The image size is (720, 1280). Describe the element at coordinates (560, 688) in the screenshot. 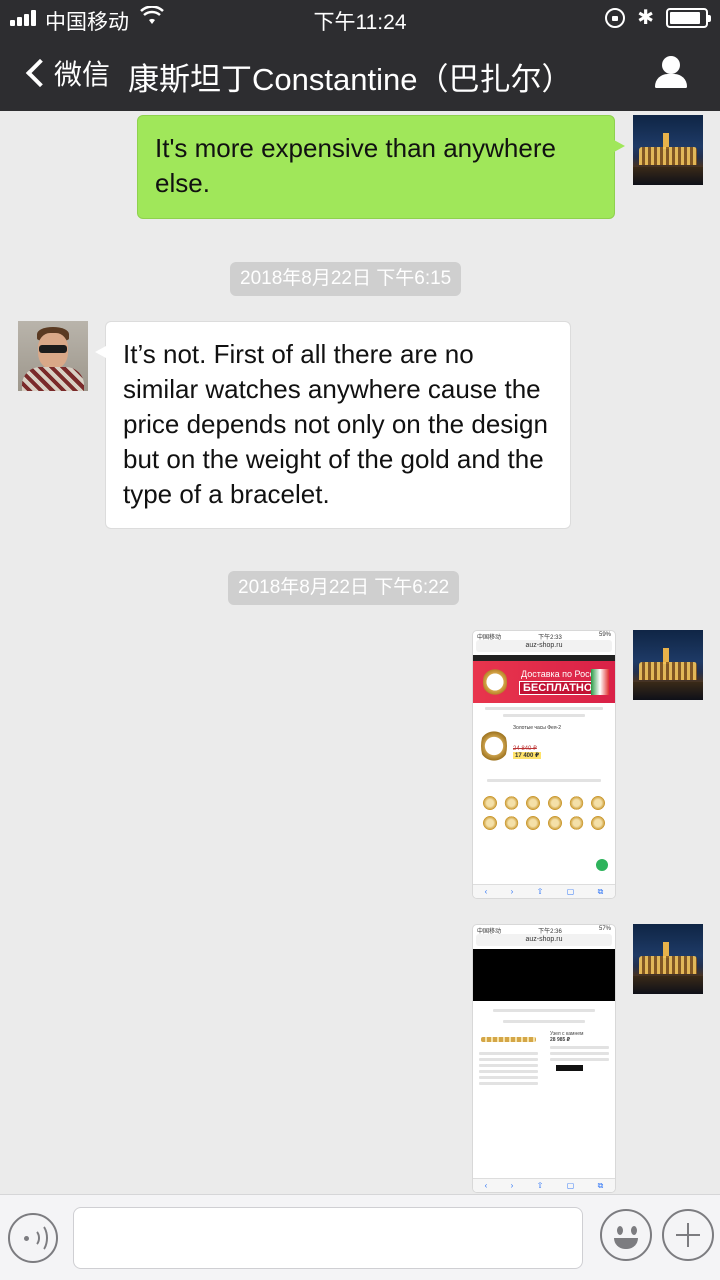

I see `banner-line2: БЕСПЛАТНО!` at that location.